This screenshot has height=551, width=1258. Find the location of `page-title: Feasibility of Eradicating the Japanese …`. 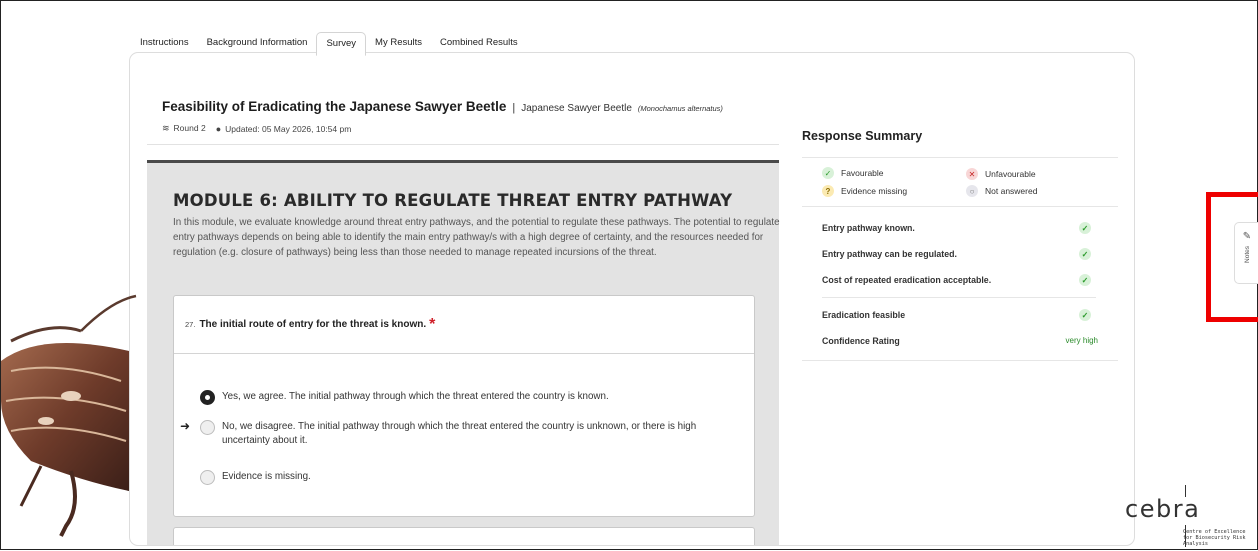

page-title: Feasibility of Eradicating the Japanese … is located at coordinates (334, 106).